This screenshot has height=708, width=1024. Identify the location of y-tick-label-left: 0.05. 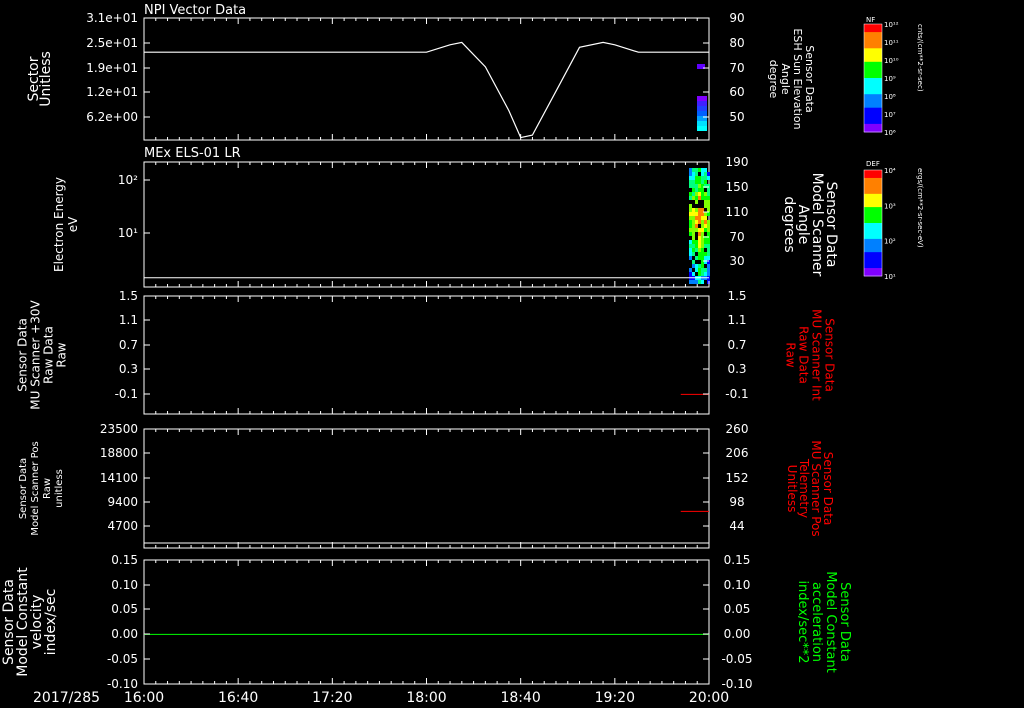
(124, 609).